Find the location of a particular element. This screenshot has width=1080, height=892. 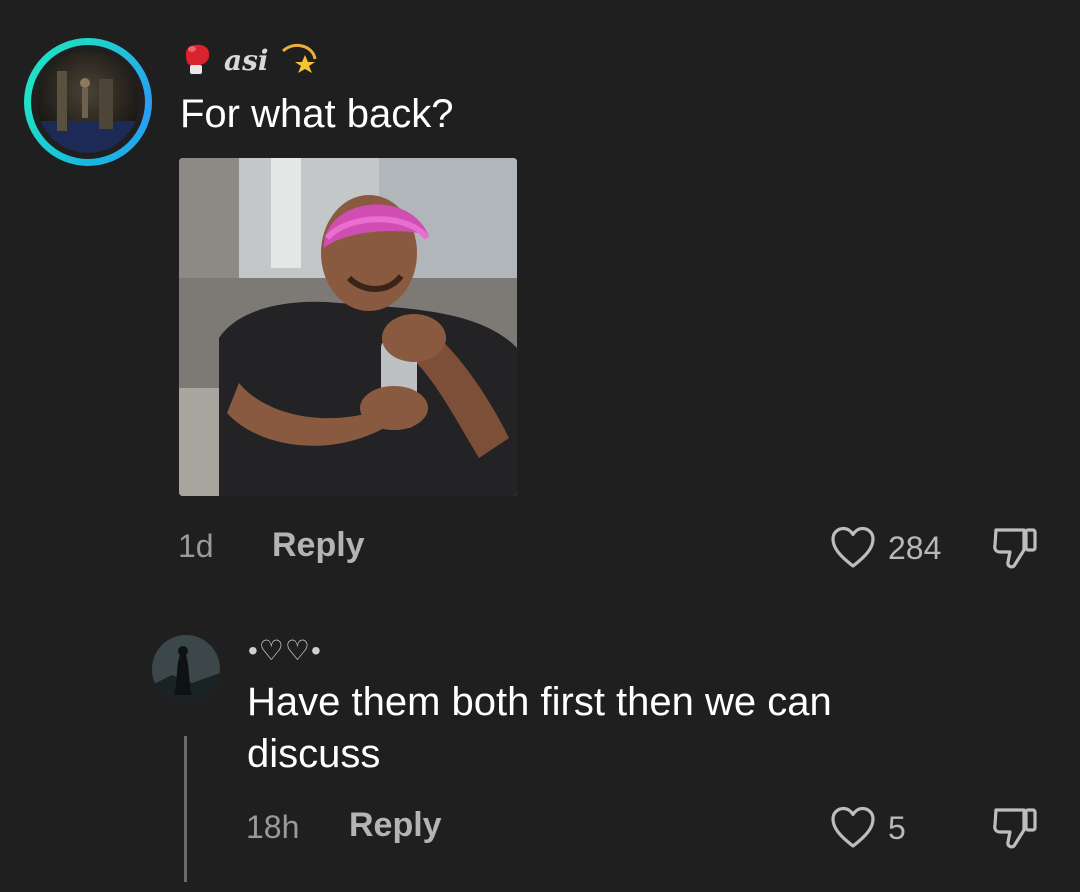

avatar-photo is located at coordinates (88, 102).